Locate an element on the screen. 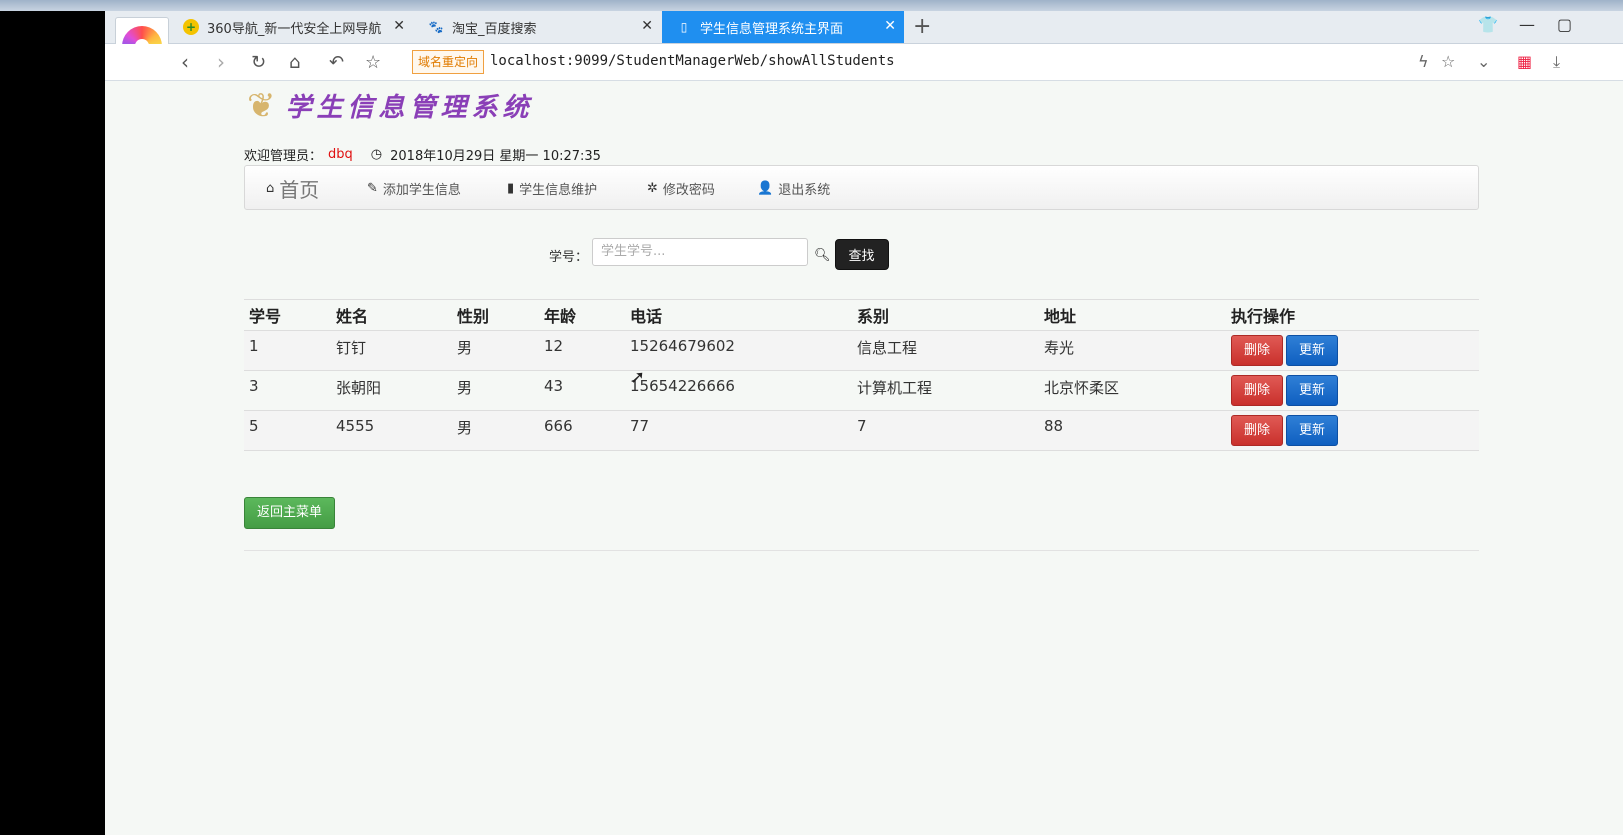 The image size is (1623, 835). welcome-bar: 欢迎管理员： dbq ◷ 2018年10月29日 星期一 10:27:35 is located at coordinates (422, 154).